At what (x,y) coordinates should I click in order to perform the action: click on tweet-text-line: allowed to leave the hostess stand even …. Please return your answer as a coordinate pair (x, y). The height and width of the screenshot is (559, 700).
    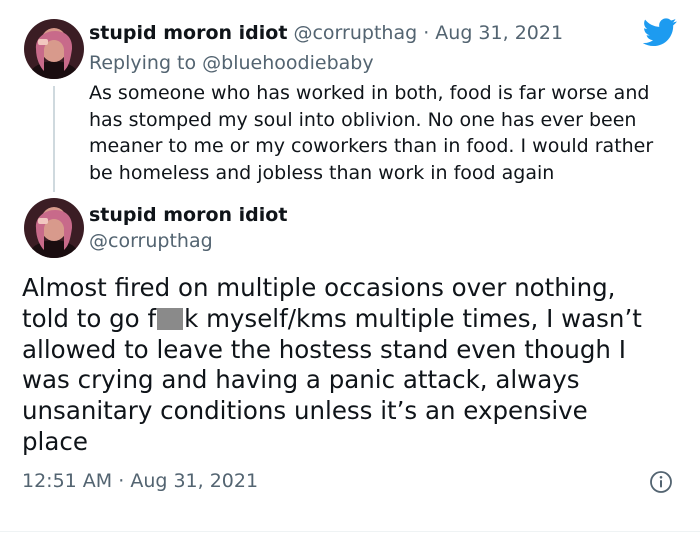
    Looking at the image, I should click on (324, 349).